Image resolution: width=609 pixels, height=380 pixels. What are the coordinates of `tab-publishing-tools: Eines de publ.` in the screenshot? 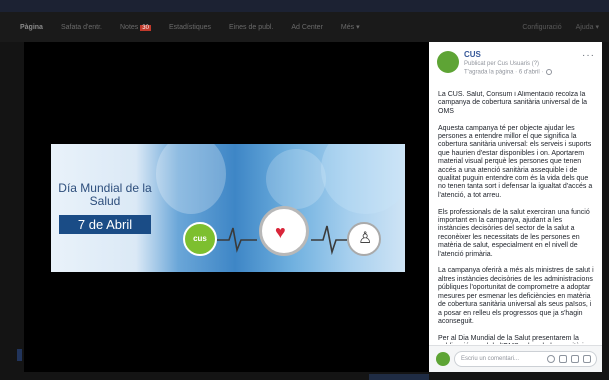 It's located at (251, 27).